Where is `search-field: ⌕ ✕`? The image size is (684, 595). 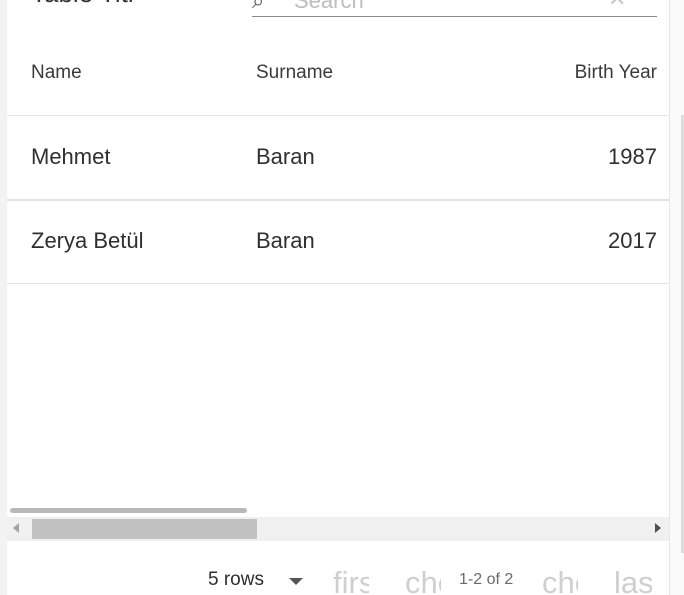
search-field: ⌕ ✕ is located at coordinates (454, 8).